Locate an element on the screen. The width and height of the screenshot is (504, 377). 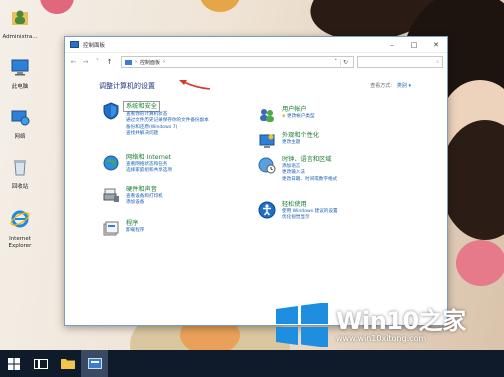
category-link: 查找并解决问题 is located at coordinates (167, 134).